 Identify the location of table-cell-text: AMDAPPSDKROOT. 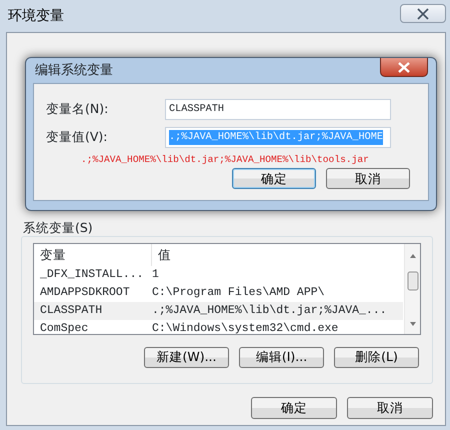
(85, 293).